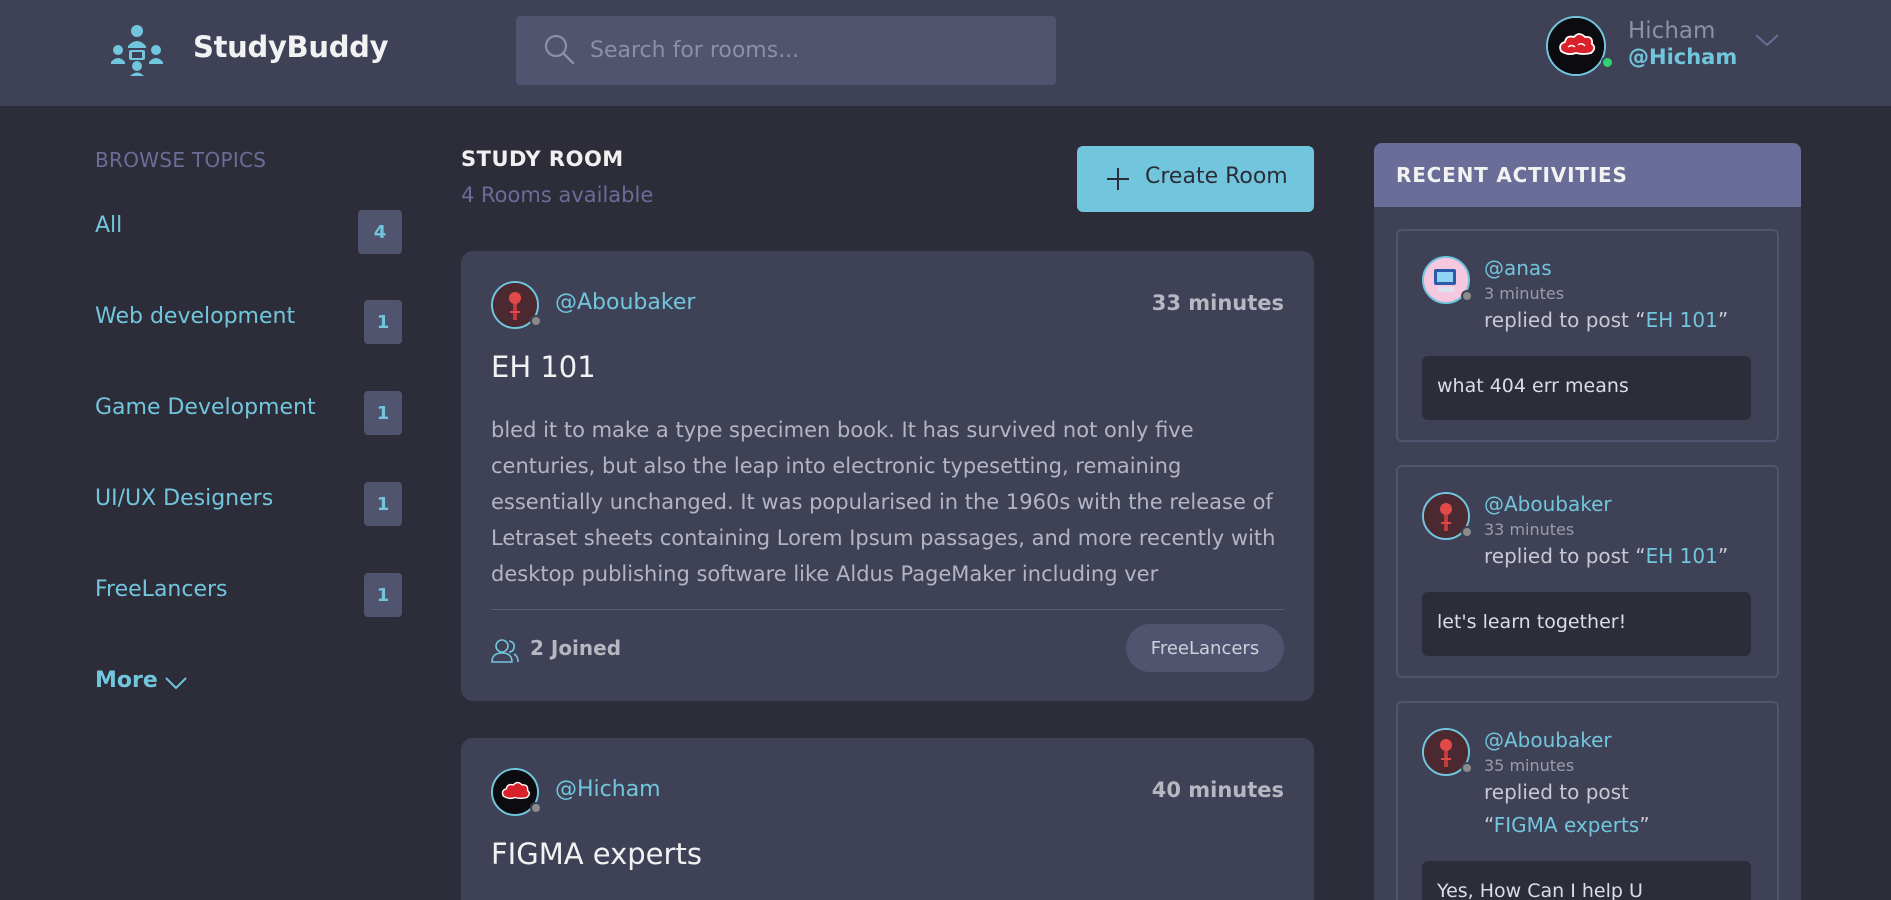  What do you see at coordinates (1524, 293) in the screenshot?
I see `activity-time: 3 minutes` at bounding box center [1524, 293].